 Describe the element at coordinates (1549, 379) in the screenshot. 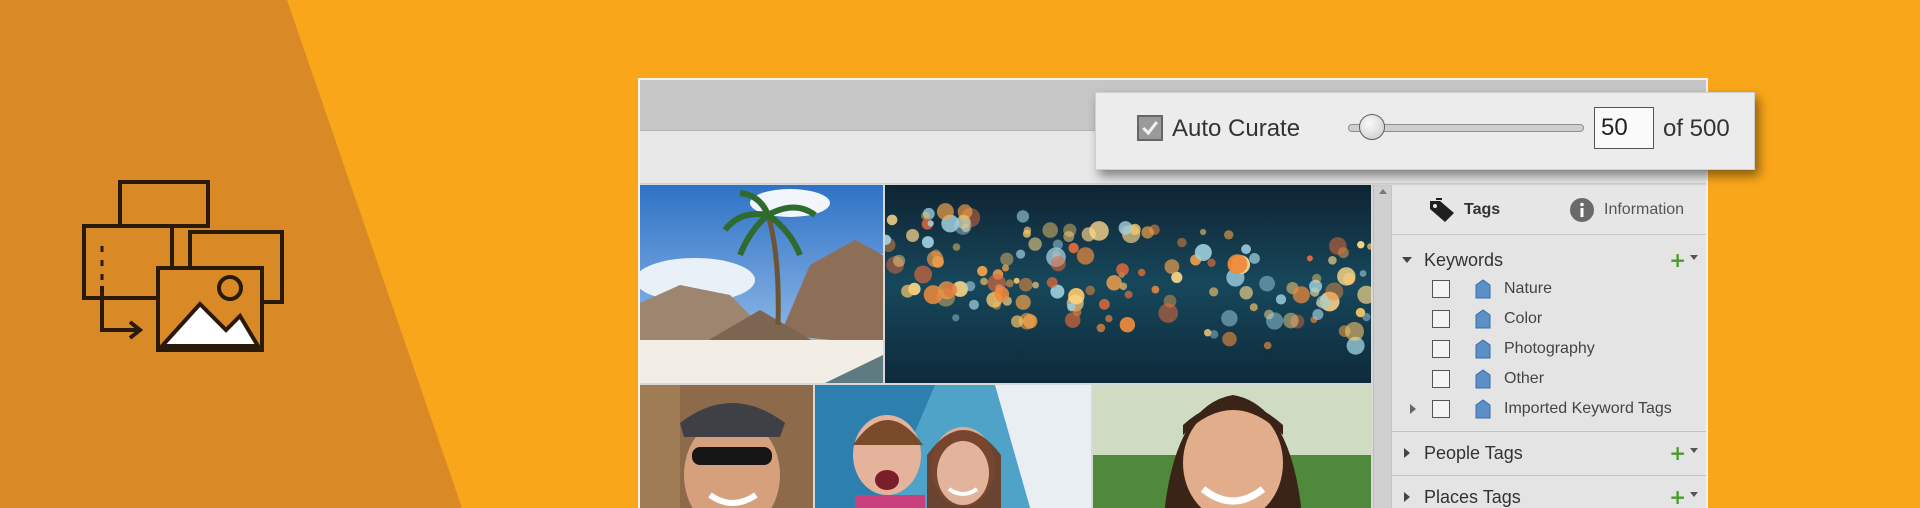

I see `keyword-row: Other` at that location.